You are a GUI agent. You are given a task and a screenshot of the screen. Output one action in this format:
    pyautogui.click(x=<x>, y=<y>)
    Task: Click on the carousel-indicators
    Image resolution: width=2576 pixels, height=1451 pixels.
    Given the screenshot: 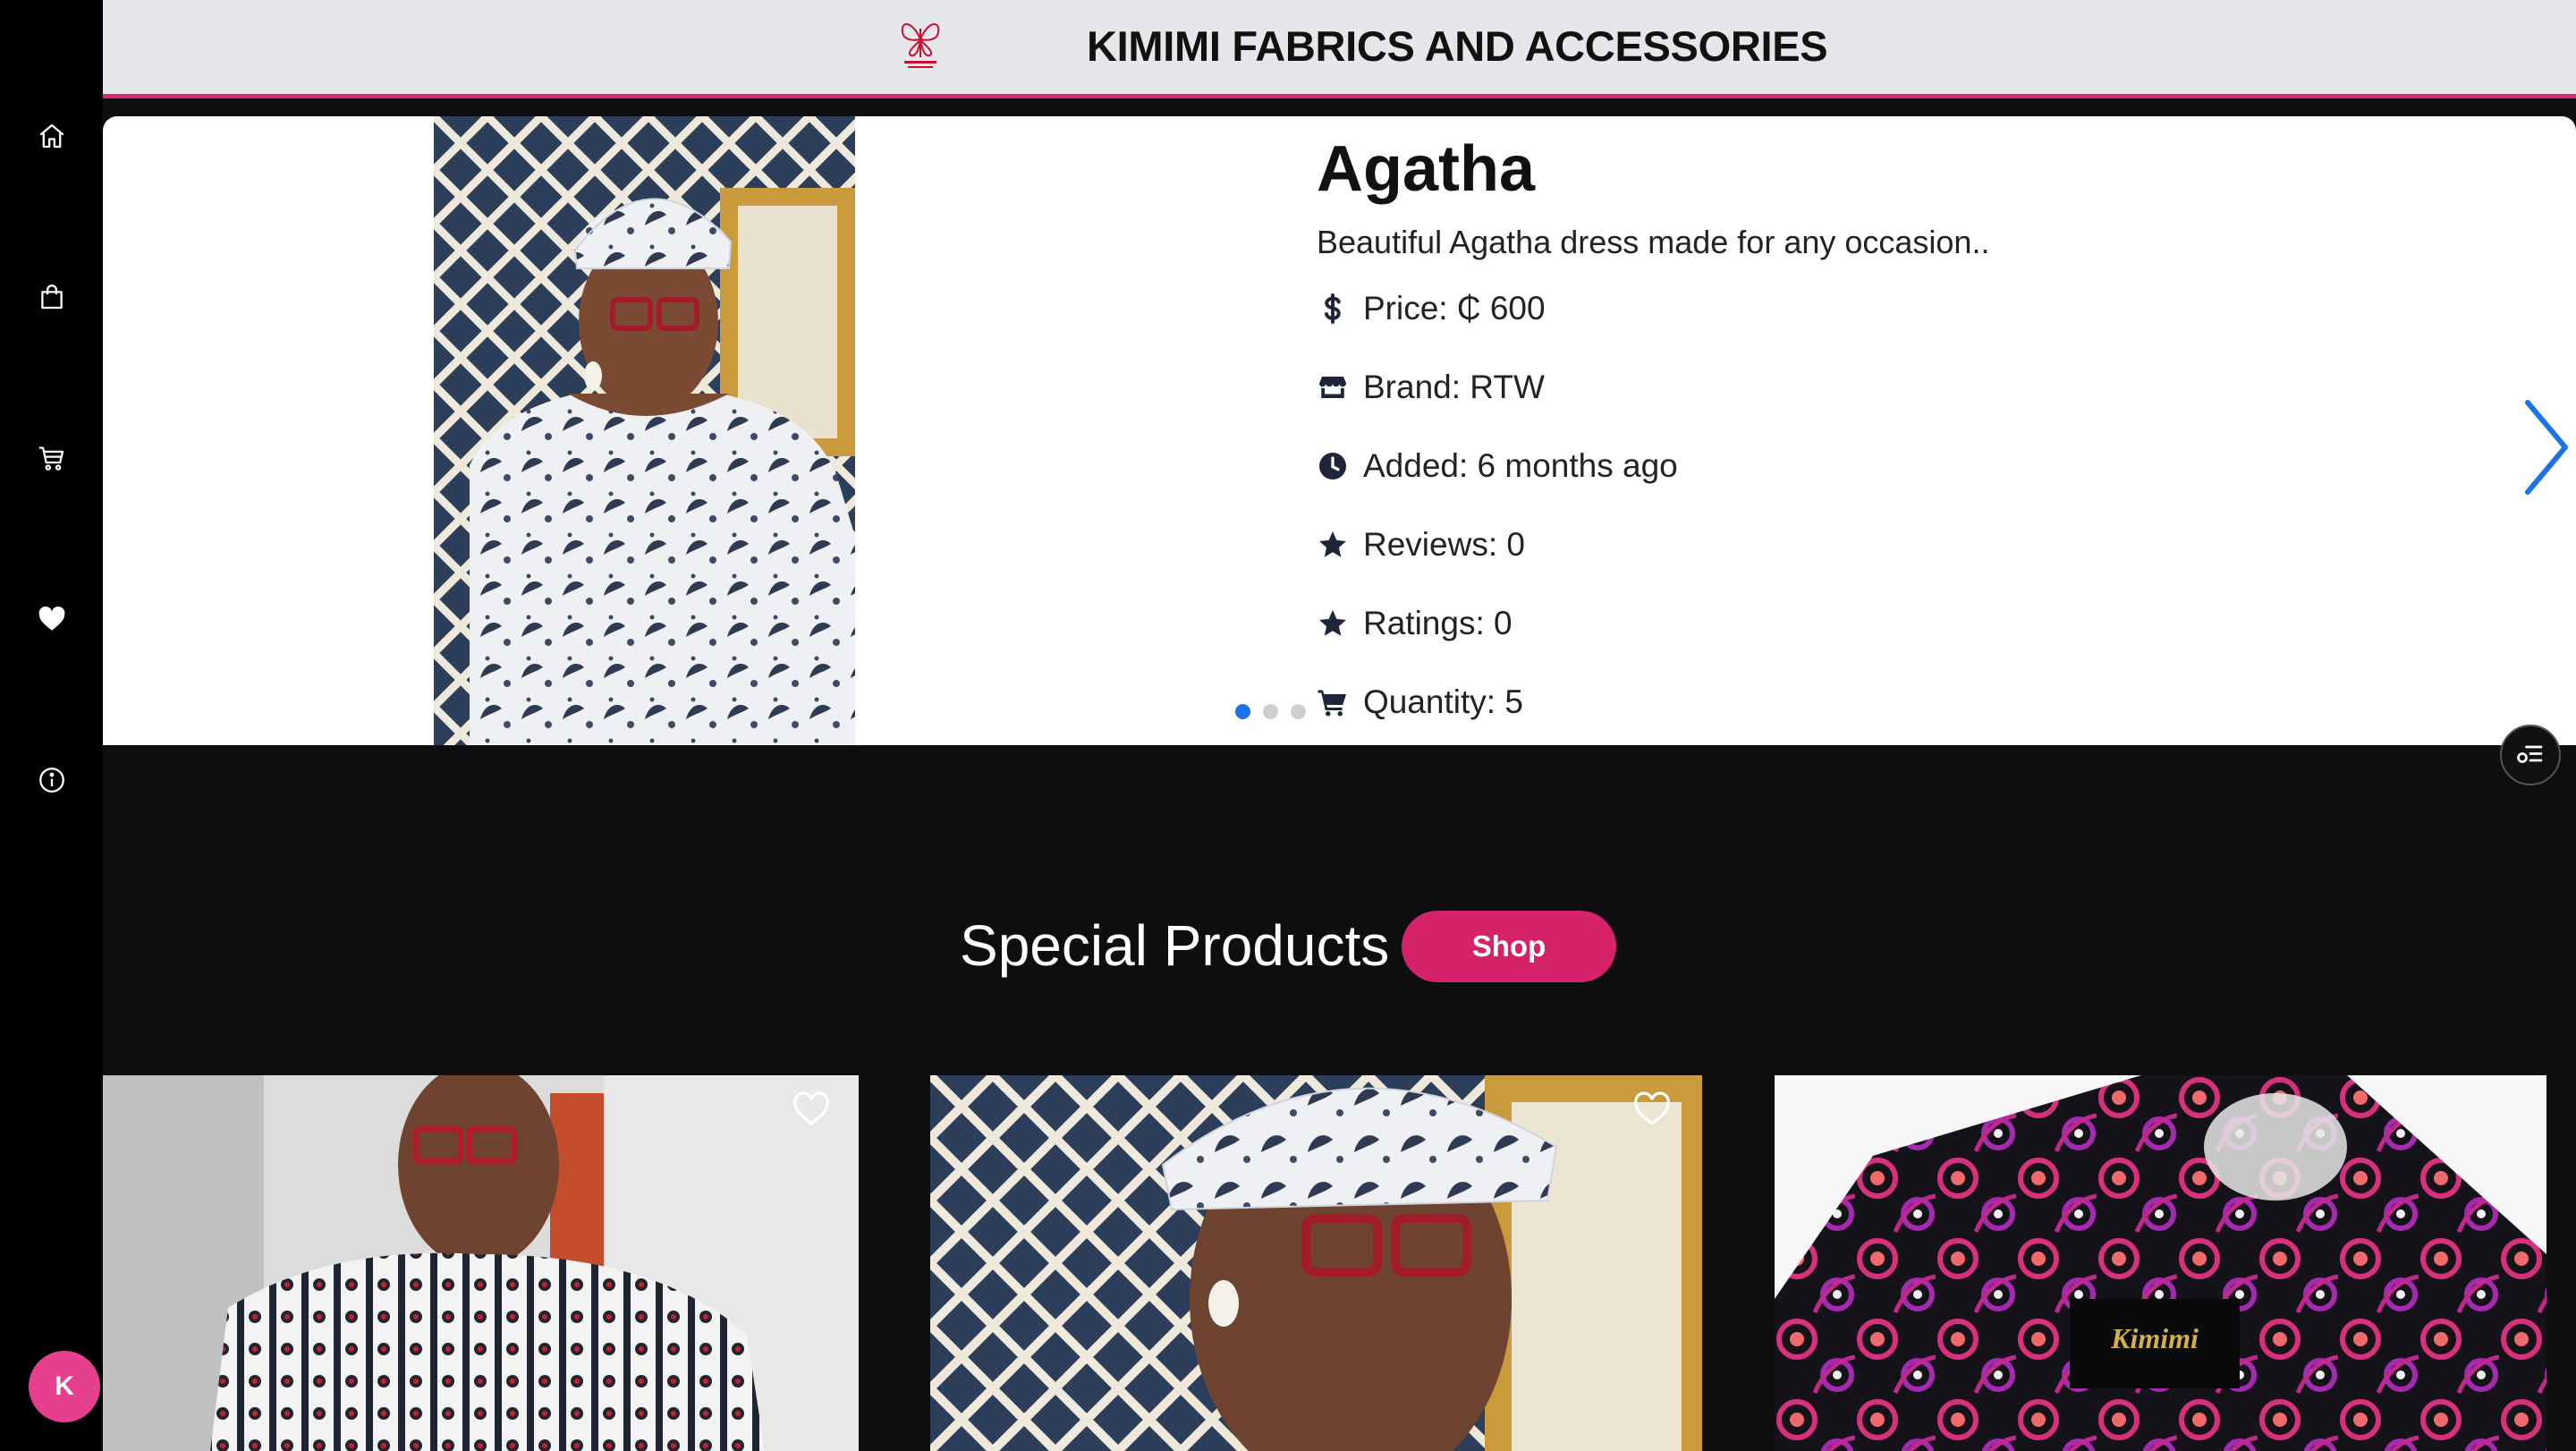 What is the action you would take?
    pyautogui.click(x=1270, y=711)
    